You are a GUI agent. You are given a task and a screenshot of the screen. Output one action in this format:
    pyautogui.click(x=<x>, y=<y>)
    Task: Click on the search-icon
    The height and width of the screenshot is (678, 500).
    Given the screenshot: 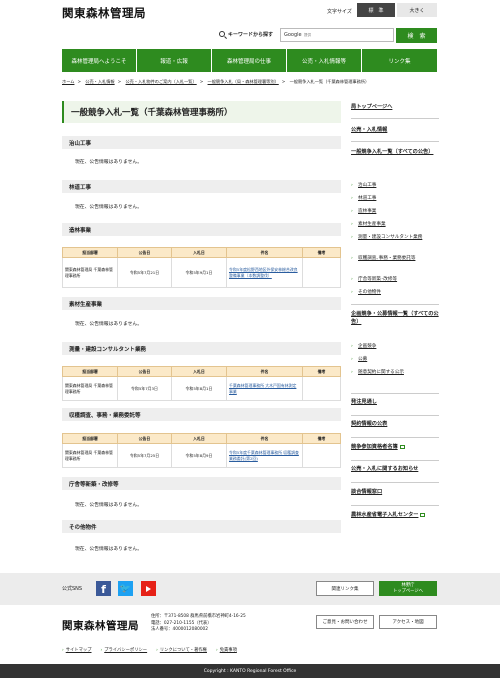 What is the action you would take?
    pyautogui.click(x=222, y=34)
    